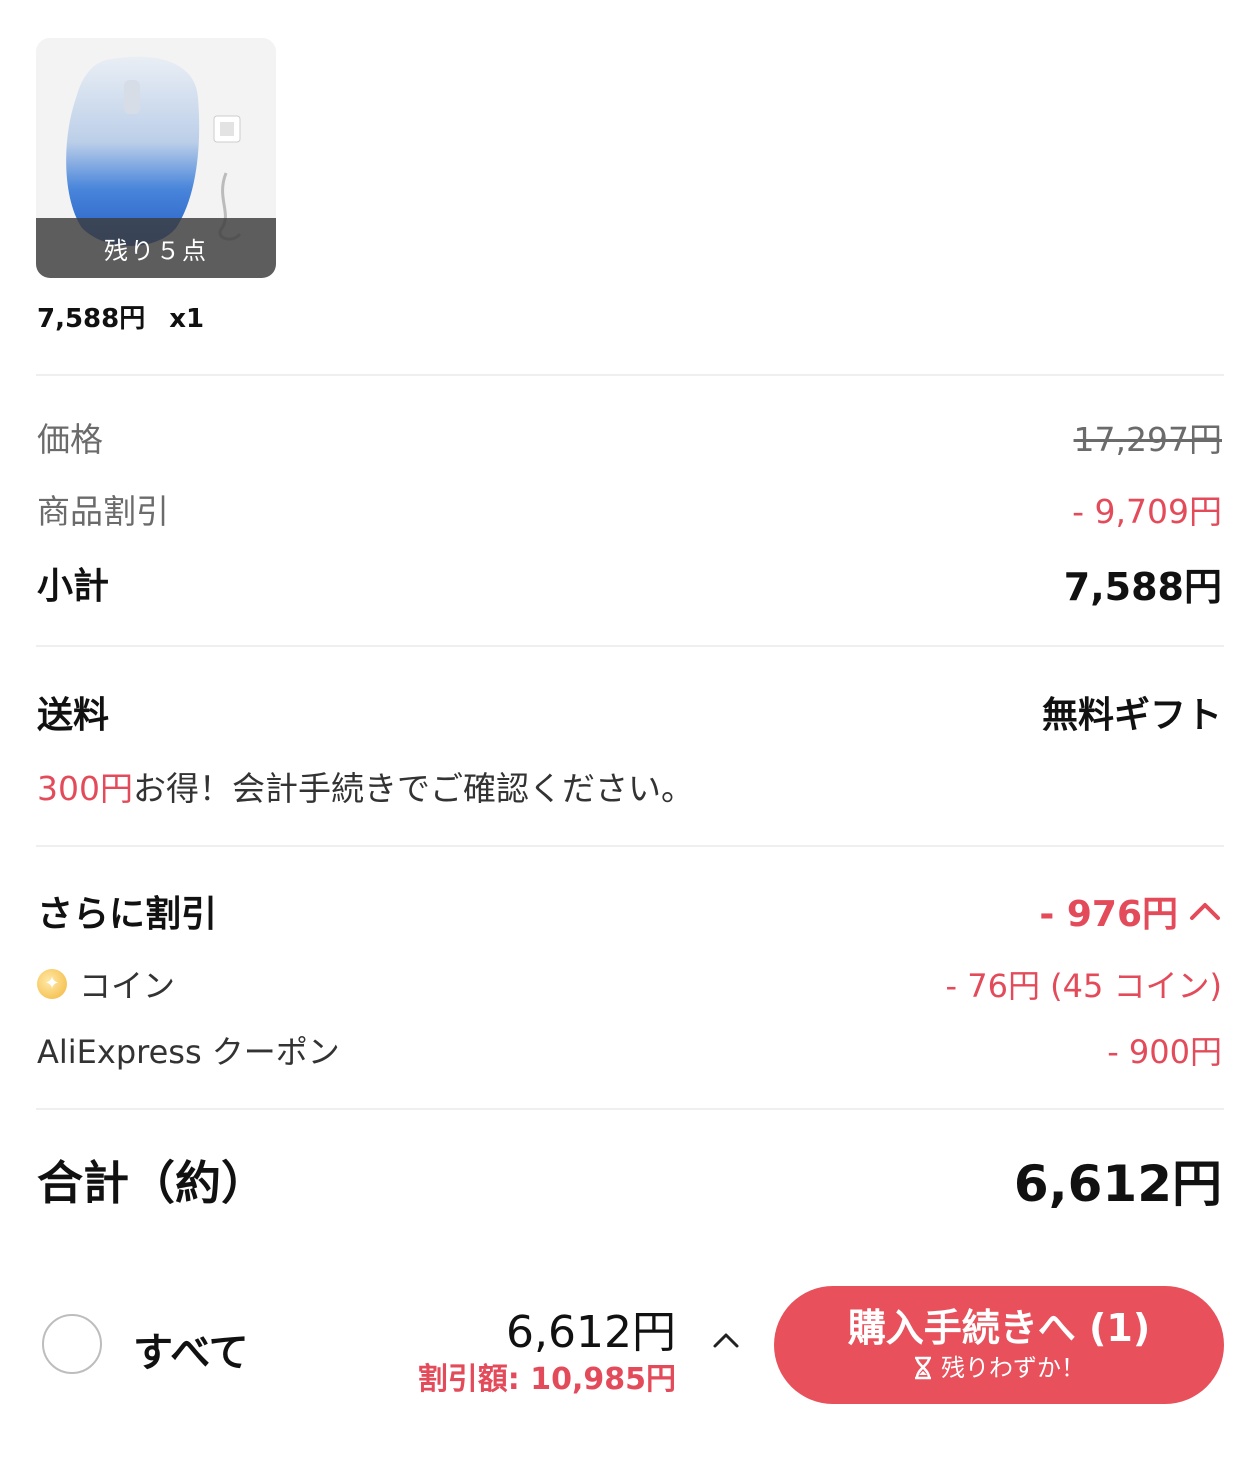  Describe the element at coordinates (73, 715) in the screenshot. I see `shipping-label: 送料` at that location.